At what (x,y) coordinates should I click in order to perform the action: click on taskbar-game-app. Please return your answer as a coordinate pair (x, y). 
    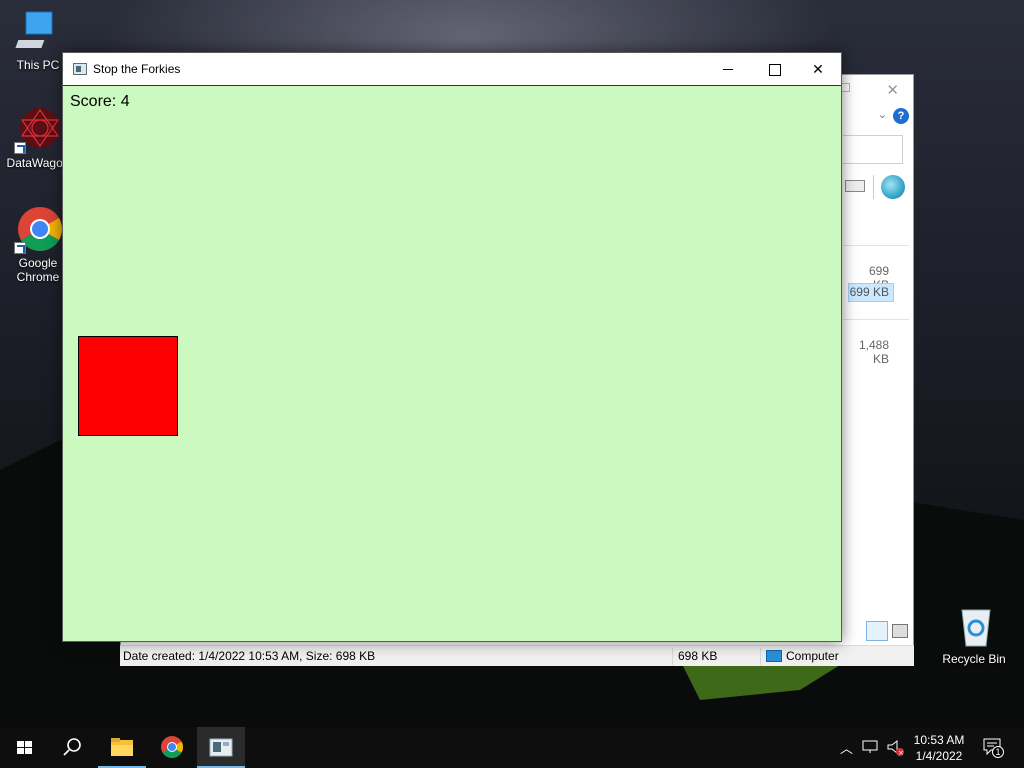
    Looking at the image, I should click on (221, 747).